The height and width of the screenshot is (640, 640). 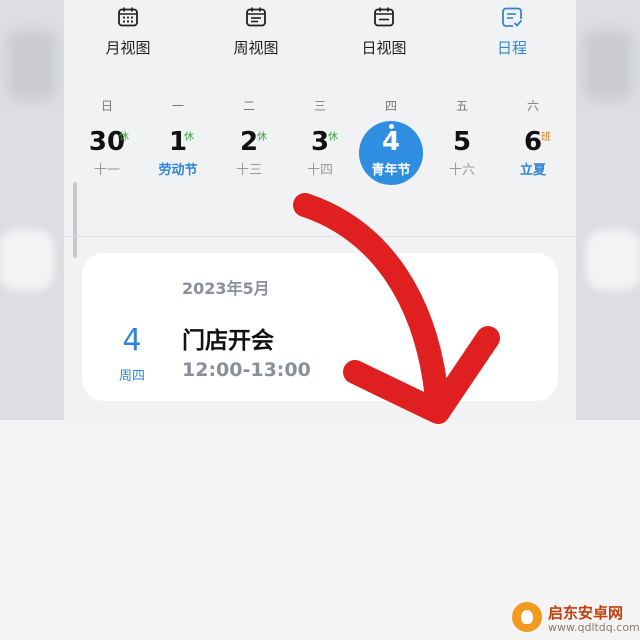 I want to click on day-cell-3: 三 3休 十四, so click(x=320, y=144).